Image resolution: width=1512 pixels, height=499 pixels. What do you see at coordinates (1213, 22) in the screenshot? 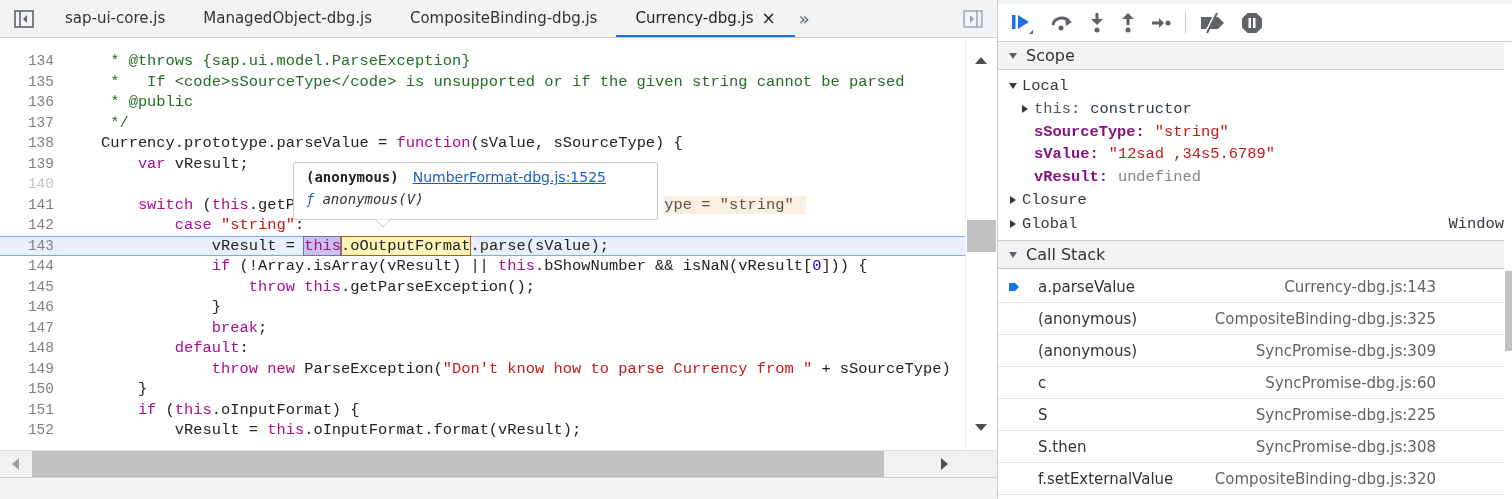
I see `deactivate-breakpoints-icon` at bounding box center [1213, 22].